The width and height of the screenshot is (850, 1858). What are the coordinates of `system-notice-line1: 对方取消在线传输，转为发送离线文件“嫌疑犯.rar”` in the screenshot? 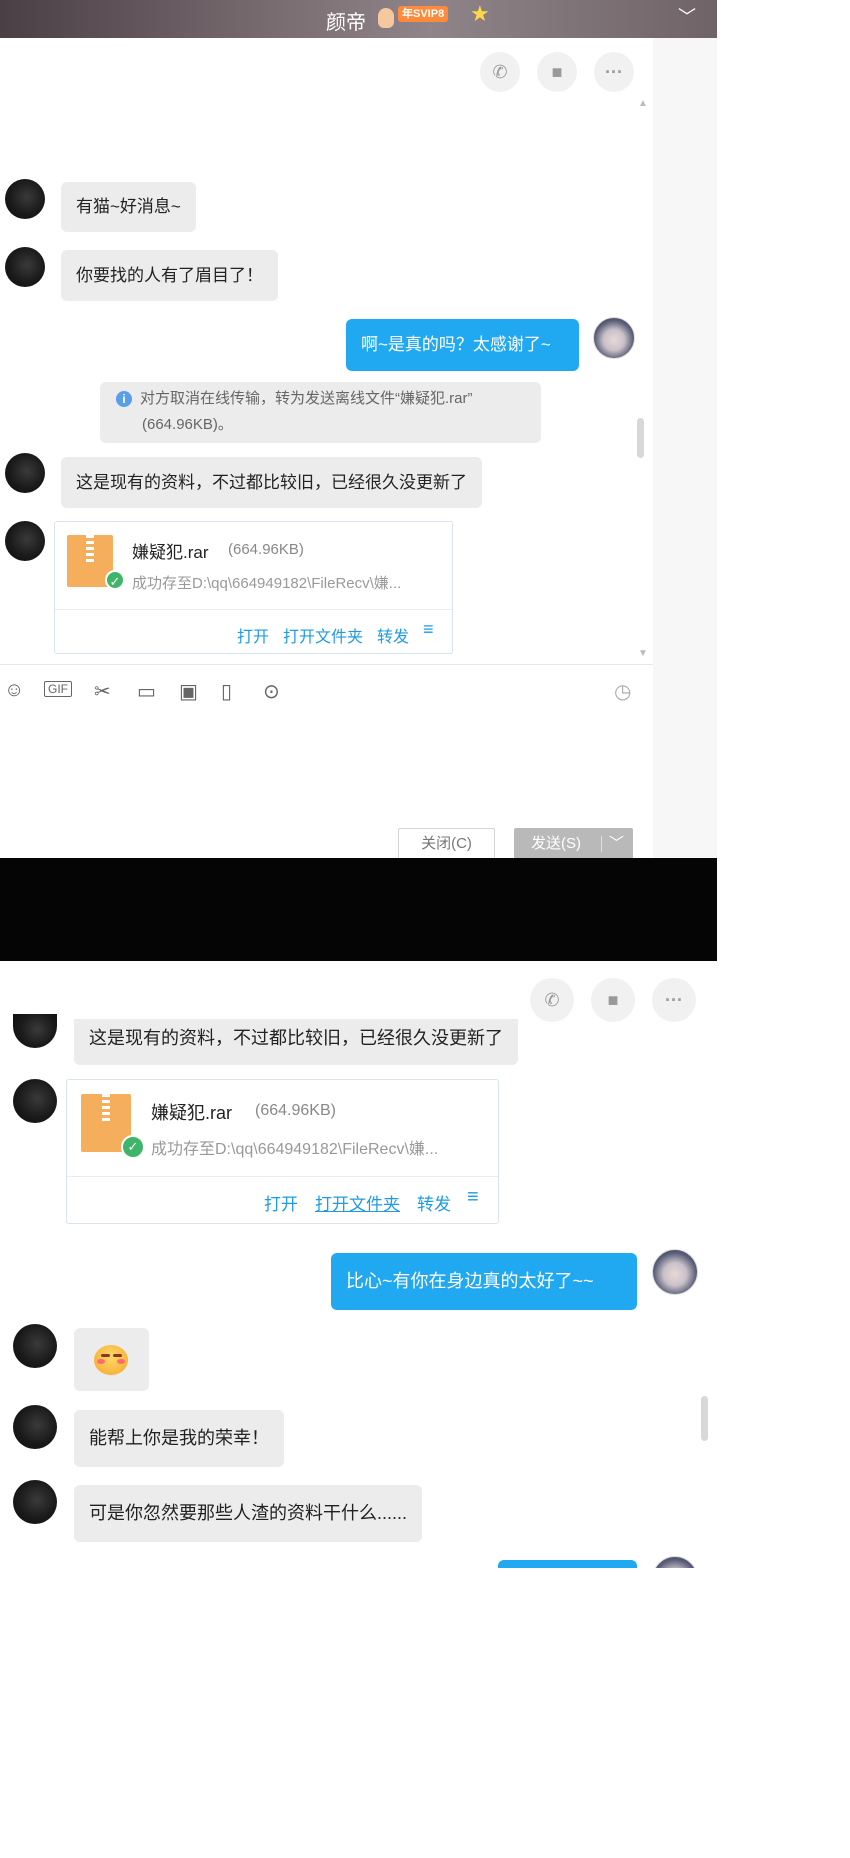 It's located at (306, 398).